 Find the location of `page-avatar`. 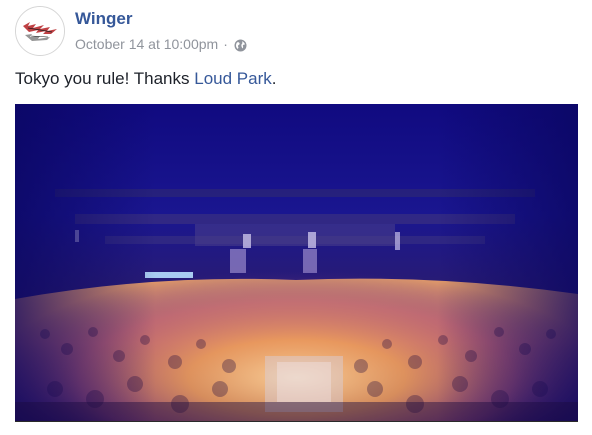

page-avatar is located at coordinates (40, 31).